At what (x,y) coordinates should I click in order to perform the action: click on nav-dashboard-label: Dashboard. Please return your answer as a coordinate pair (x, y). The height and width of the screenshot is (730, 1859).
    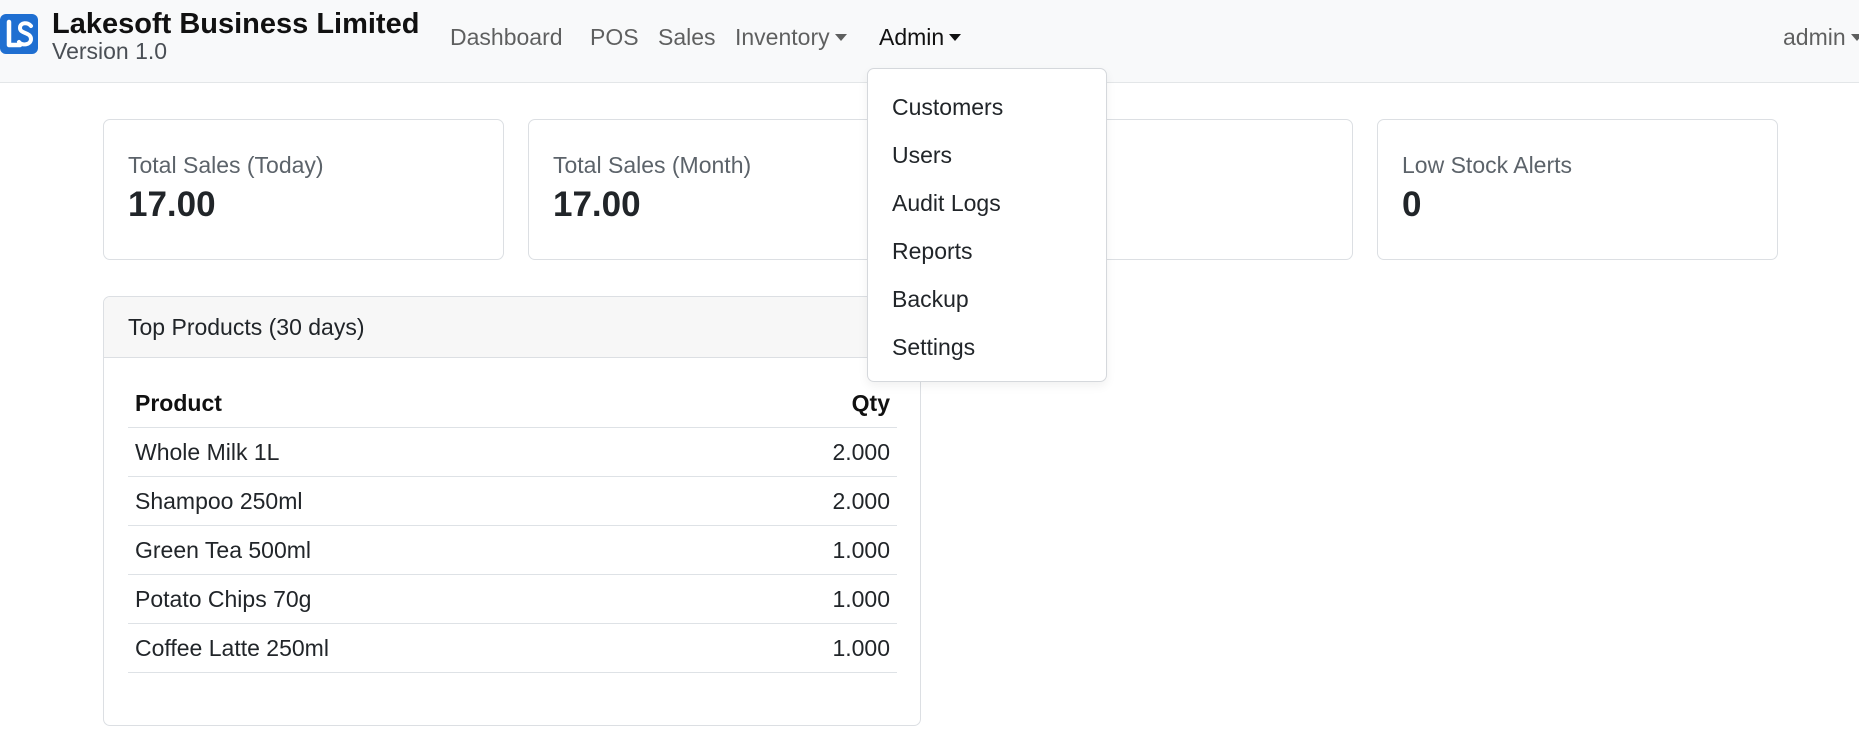
    Looking at the image, I should click on (506, 37).